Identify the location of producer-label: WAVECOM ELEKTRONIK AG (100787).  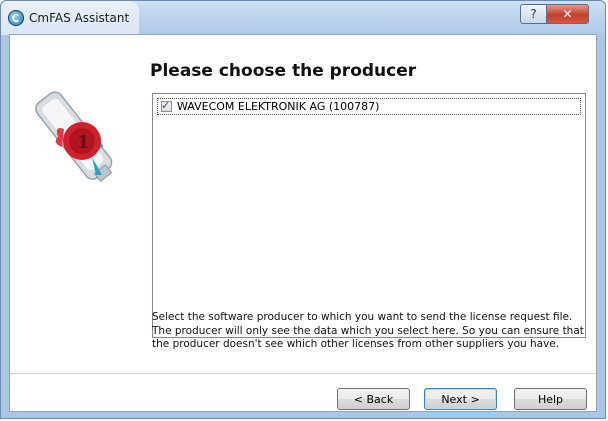
(278, 106).